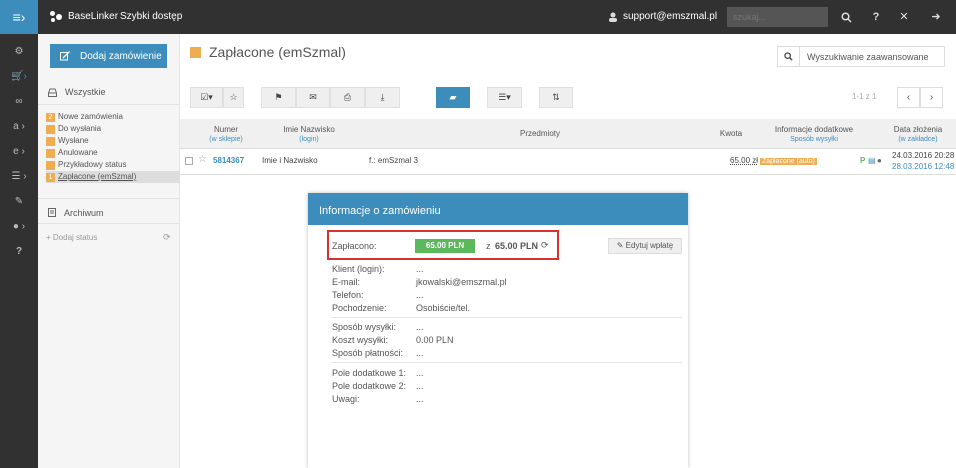  Describe the element at coordinates (918, 135) in the screenshot. I see `col-date: Data złożenia (w zakładce)` at that location.